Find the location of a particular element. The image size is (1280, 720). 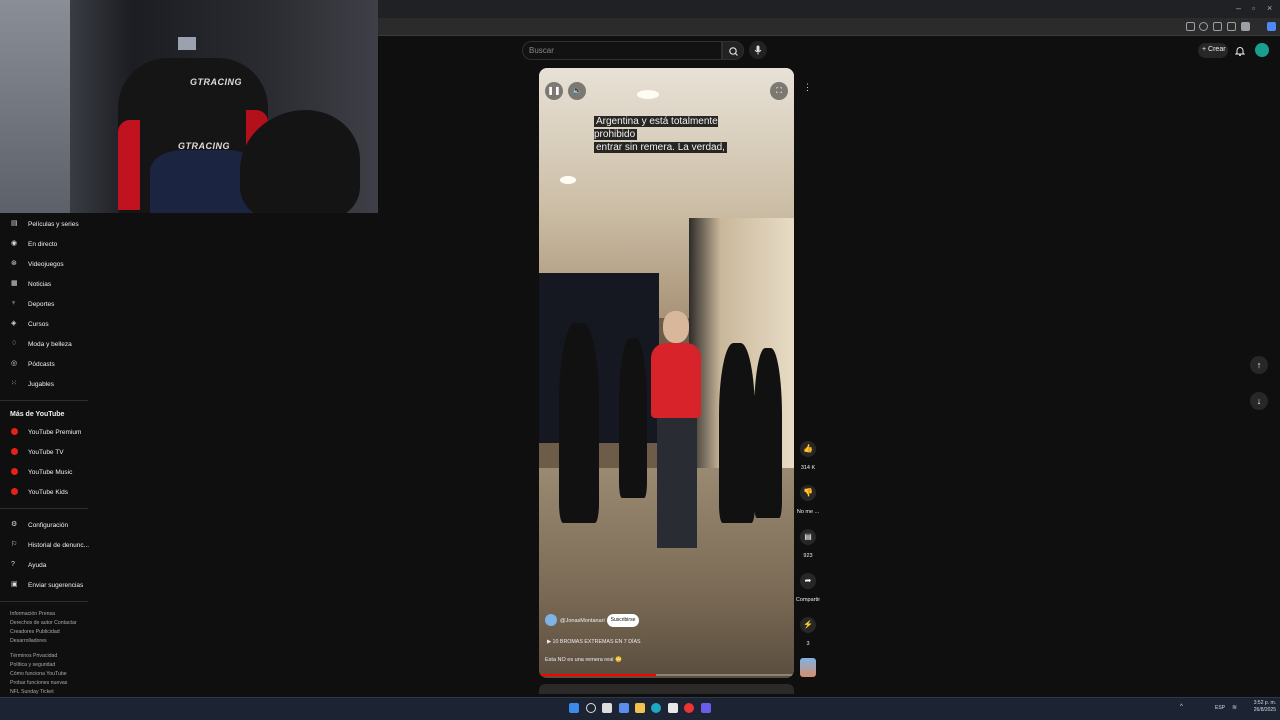

search-button is located at coordinates (733, 50).